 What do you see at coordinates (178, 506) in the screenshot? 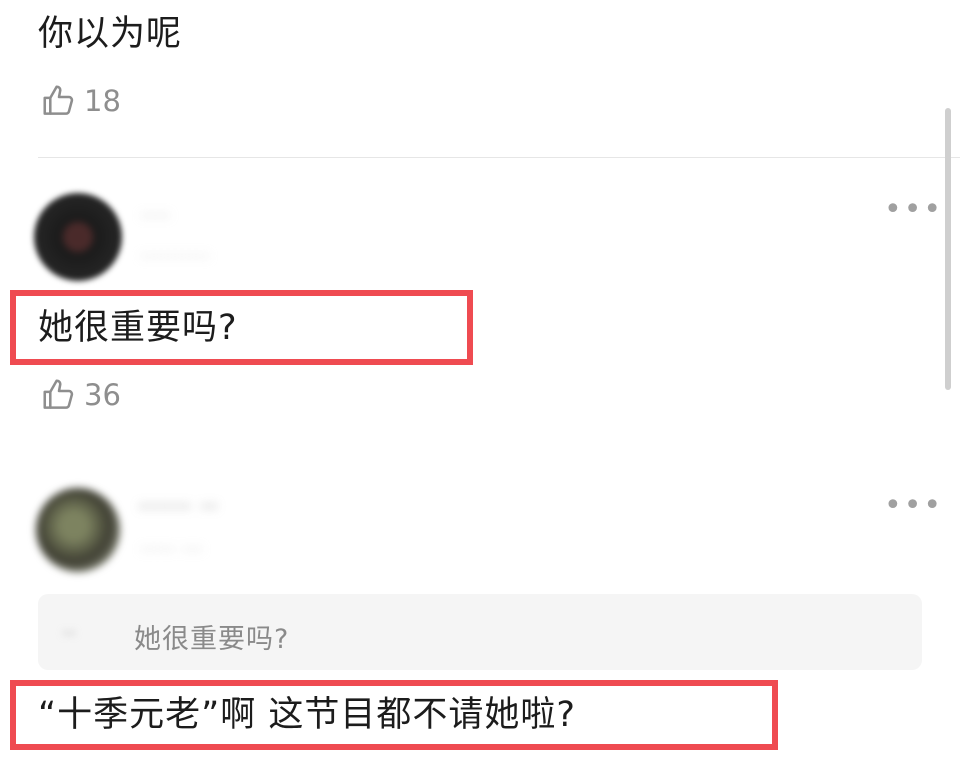
I see `username: ······ ··` at bounding box center [178, 506].